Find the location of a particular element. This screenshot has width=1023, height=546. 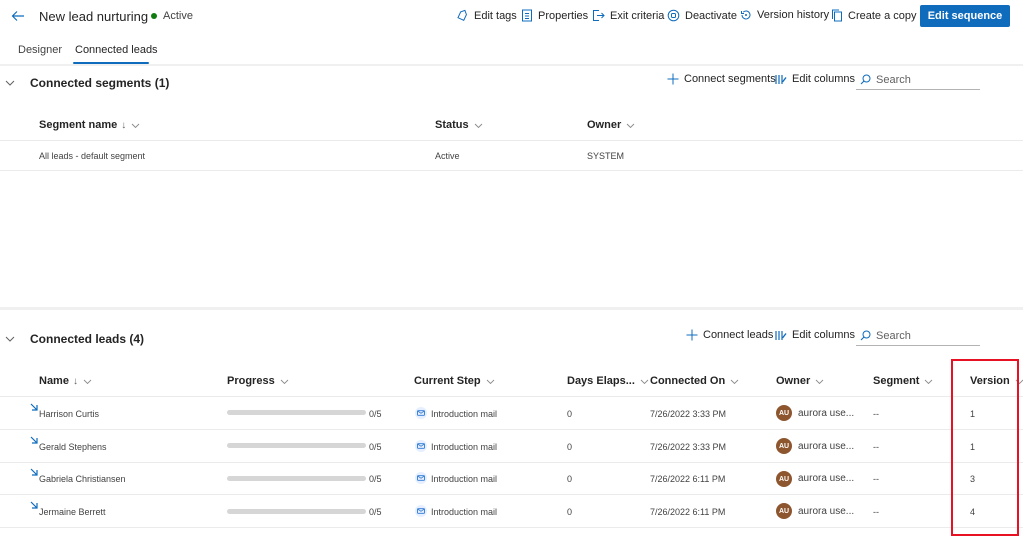

exit-criteria-label: Exit criteria is located at coordinates (637, 15).